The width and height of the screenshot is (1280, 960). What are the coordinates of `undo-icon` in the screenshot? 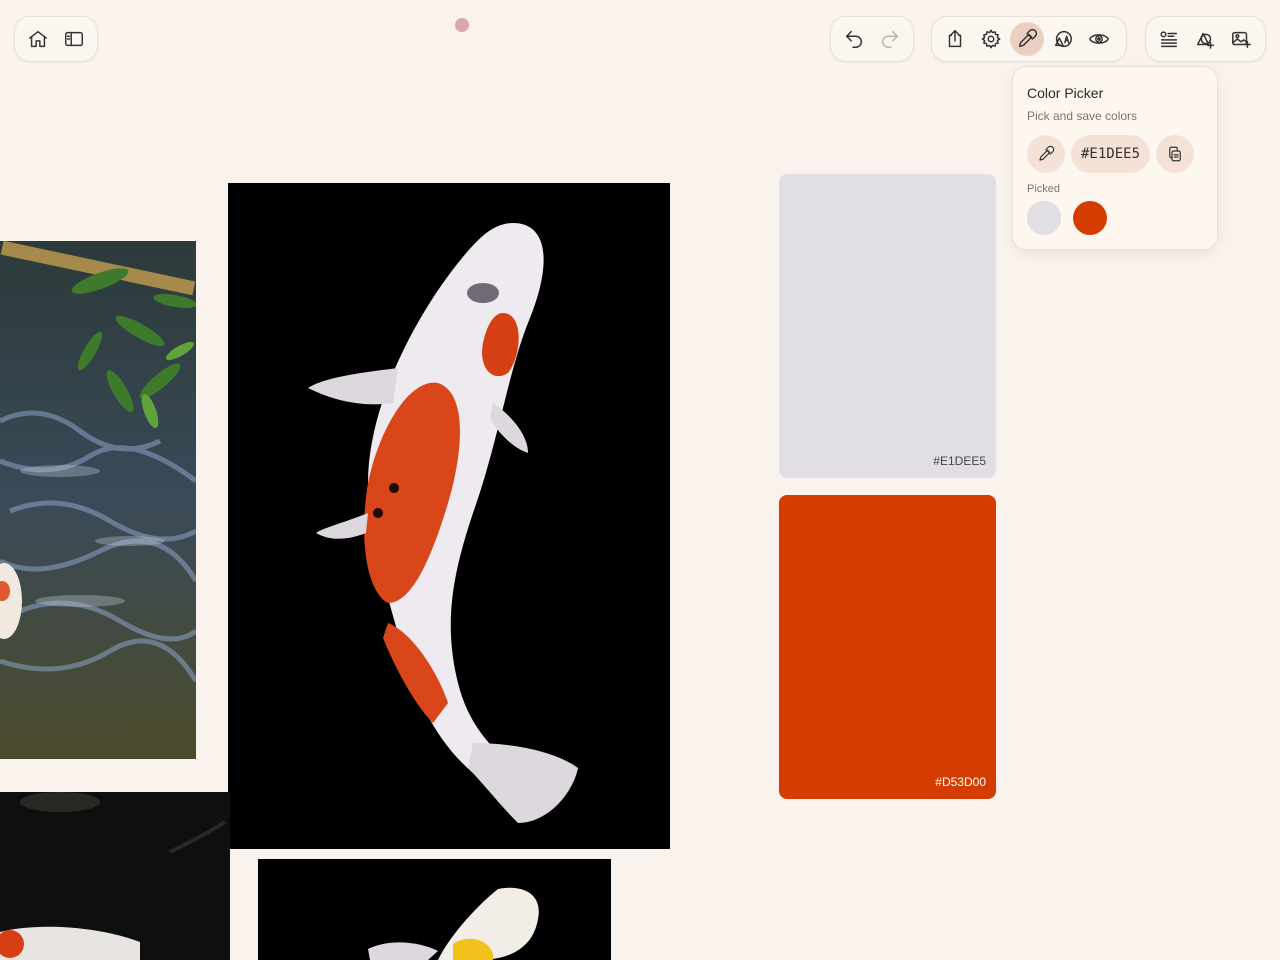 It's located at (853, 39).